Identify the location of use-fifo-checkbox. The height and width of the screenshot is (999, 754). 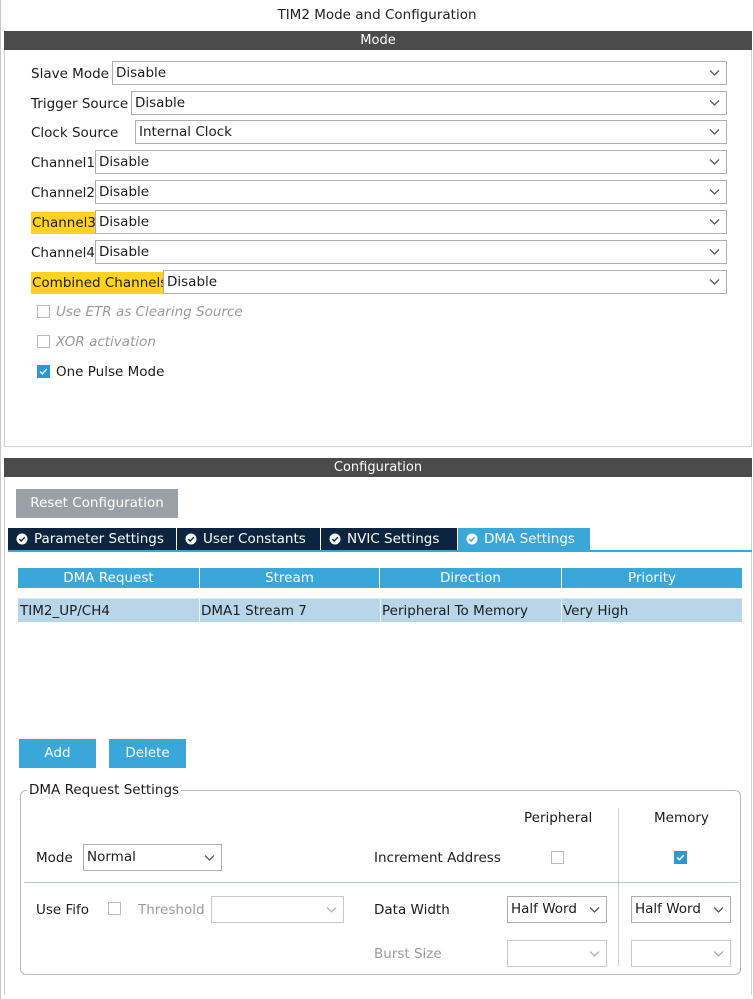
(114, 908).